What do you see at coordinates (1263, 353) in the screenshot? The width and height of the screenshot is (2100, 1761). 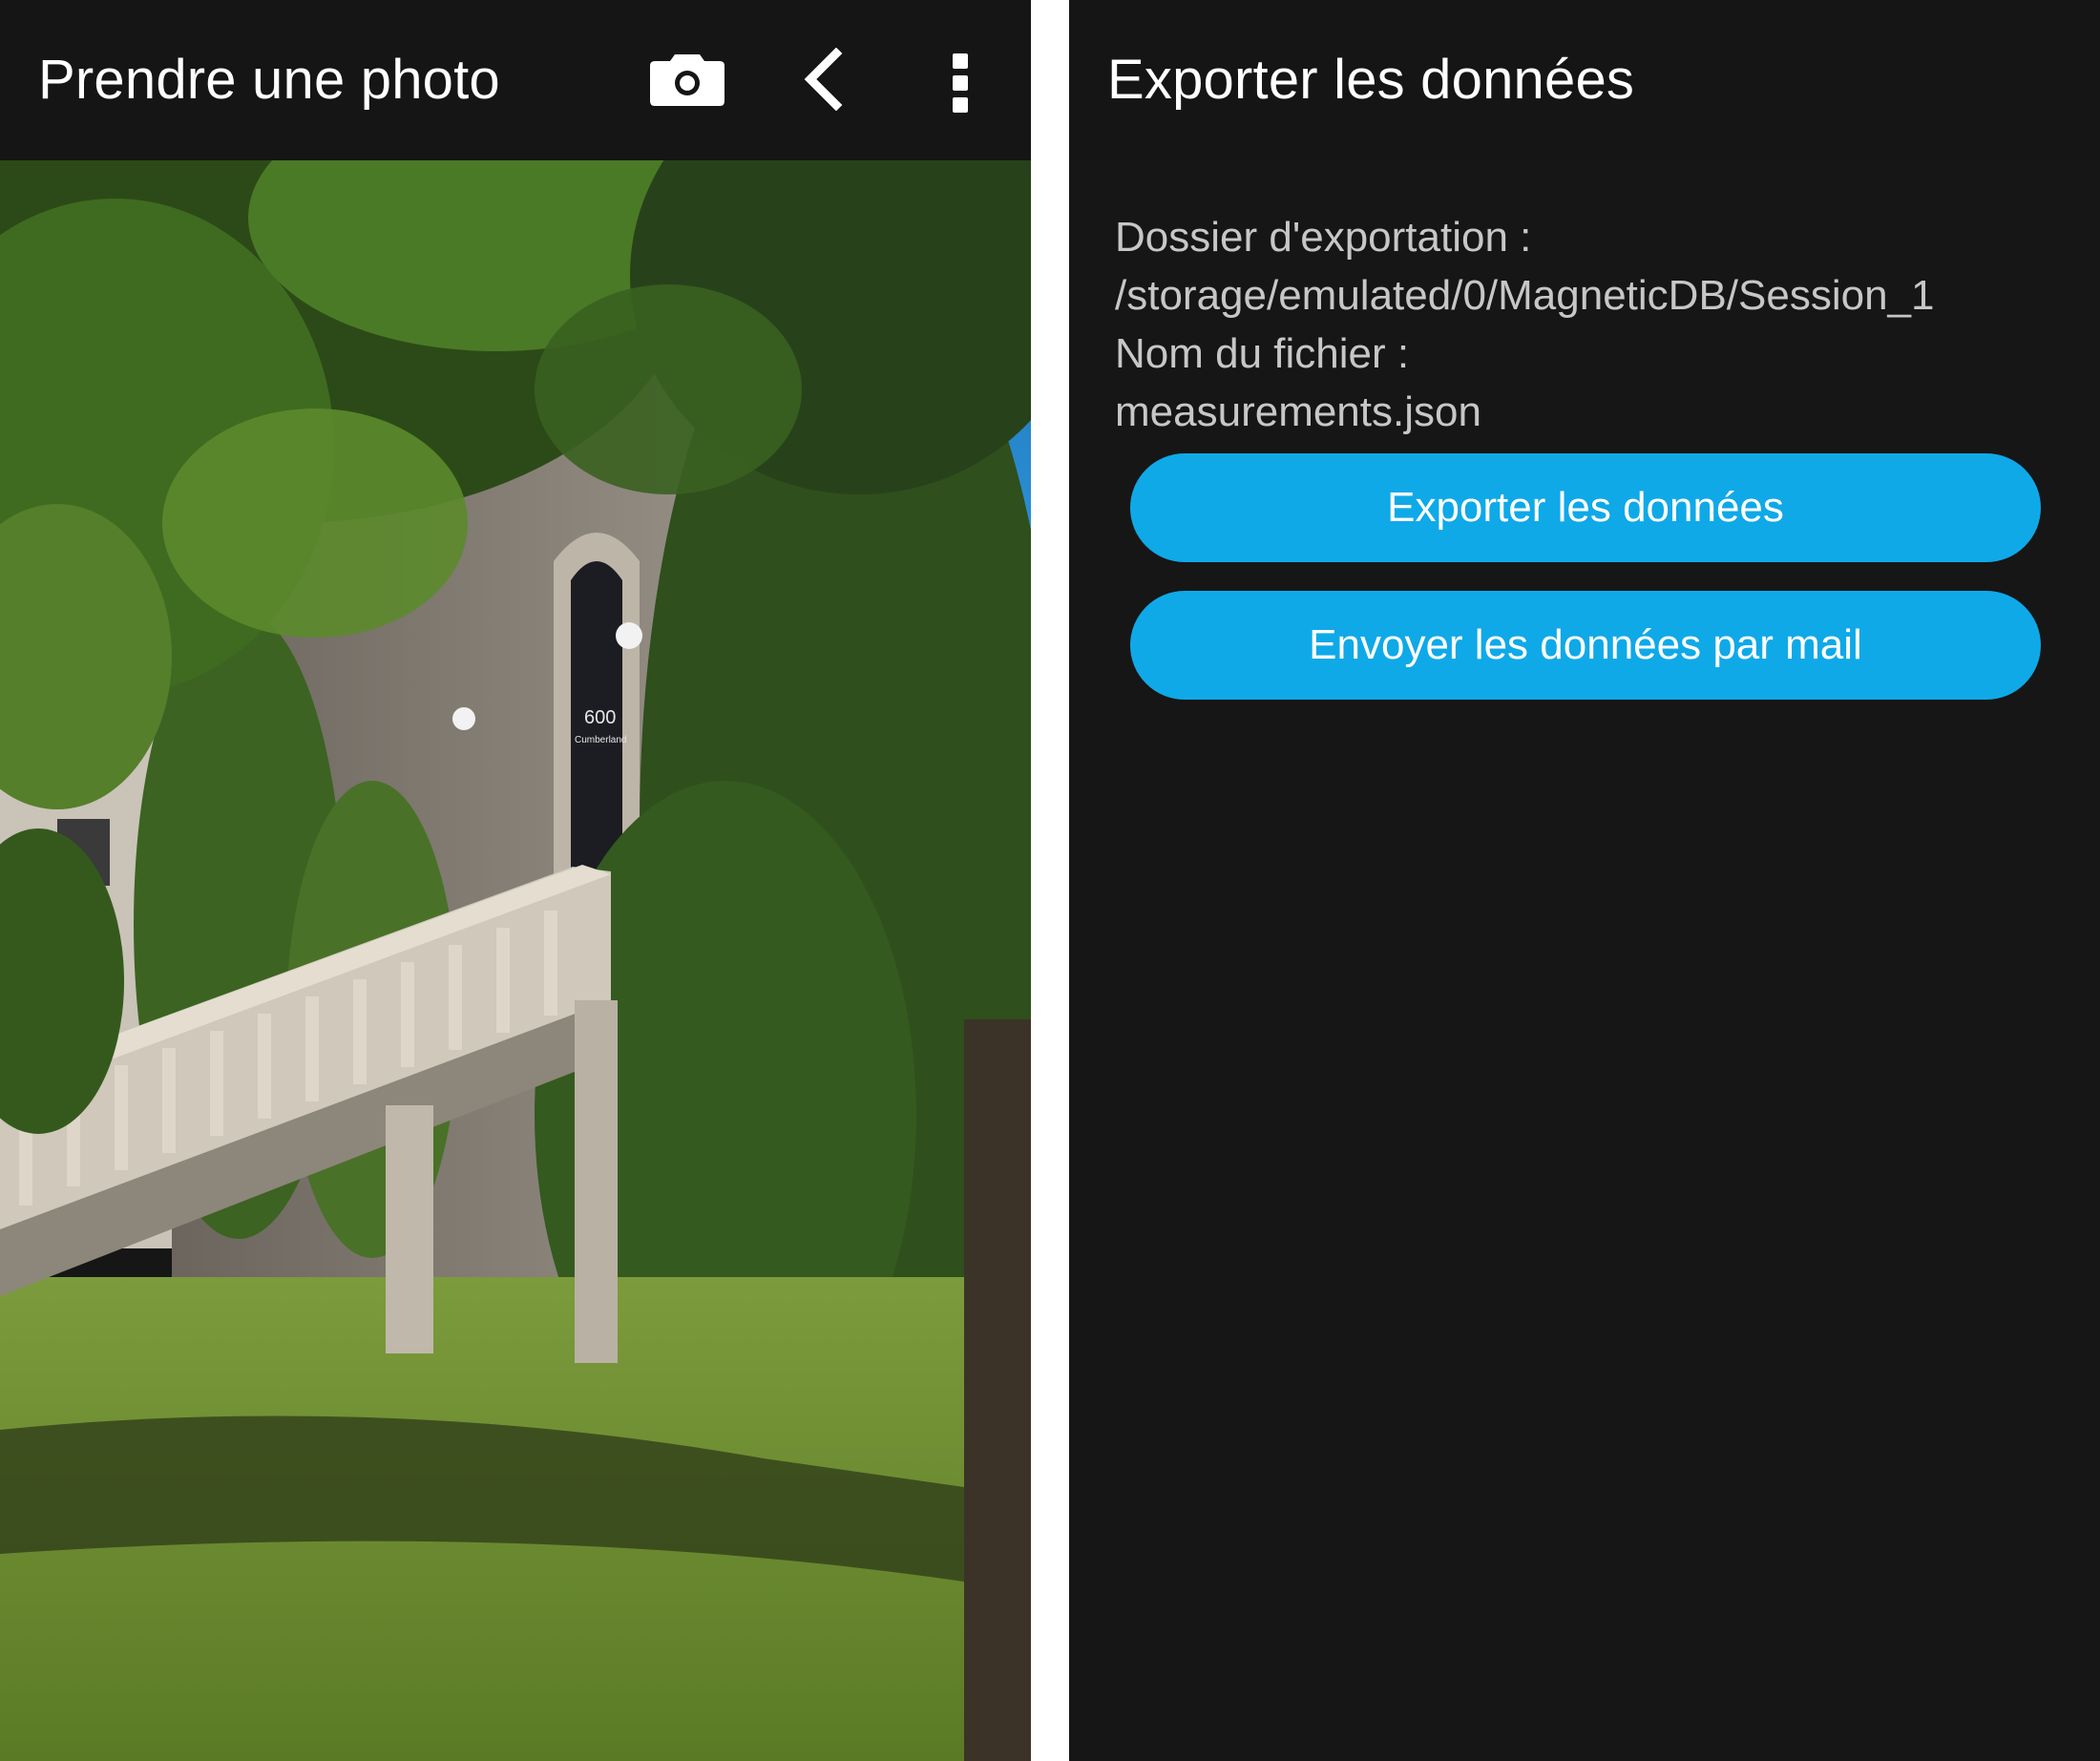 I see `file-label: Nom du fichier :` at bounding box center [1263, 353].